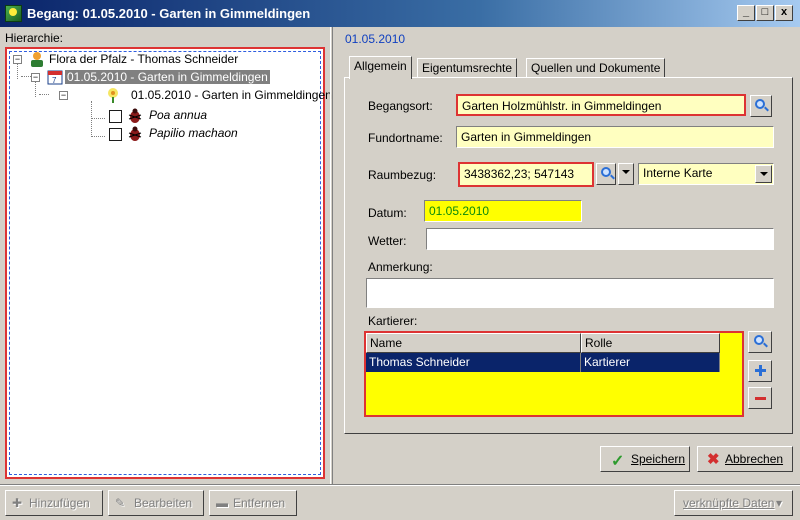  Describe the element at coordinates (615, 137) in the screenshot. I see `fundortname-field: Garten in Gimmeldingen` at that location.